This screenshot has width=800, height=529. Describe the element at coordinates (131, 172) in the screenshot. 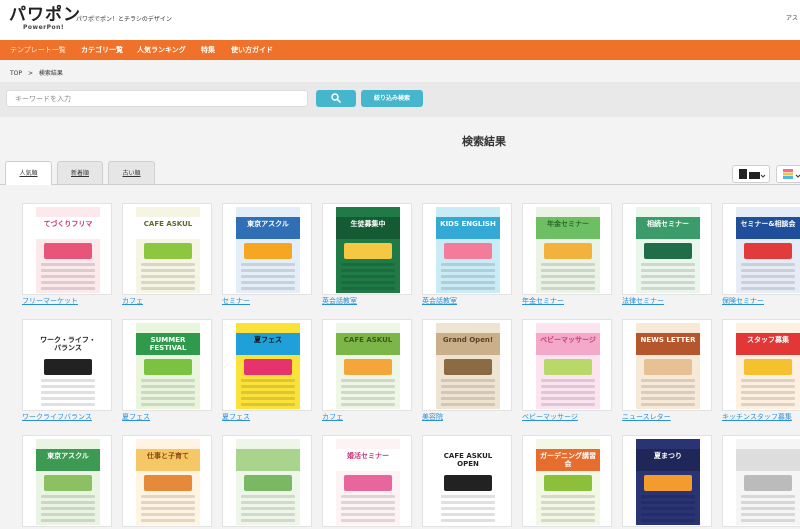

I see `tab-oldest: 古い順` at that location.